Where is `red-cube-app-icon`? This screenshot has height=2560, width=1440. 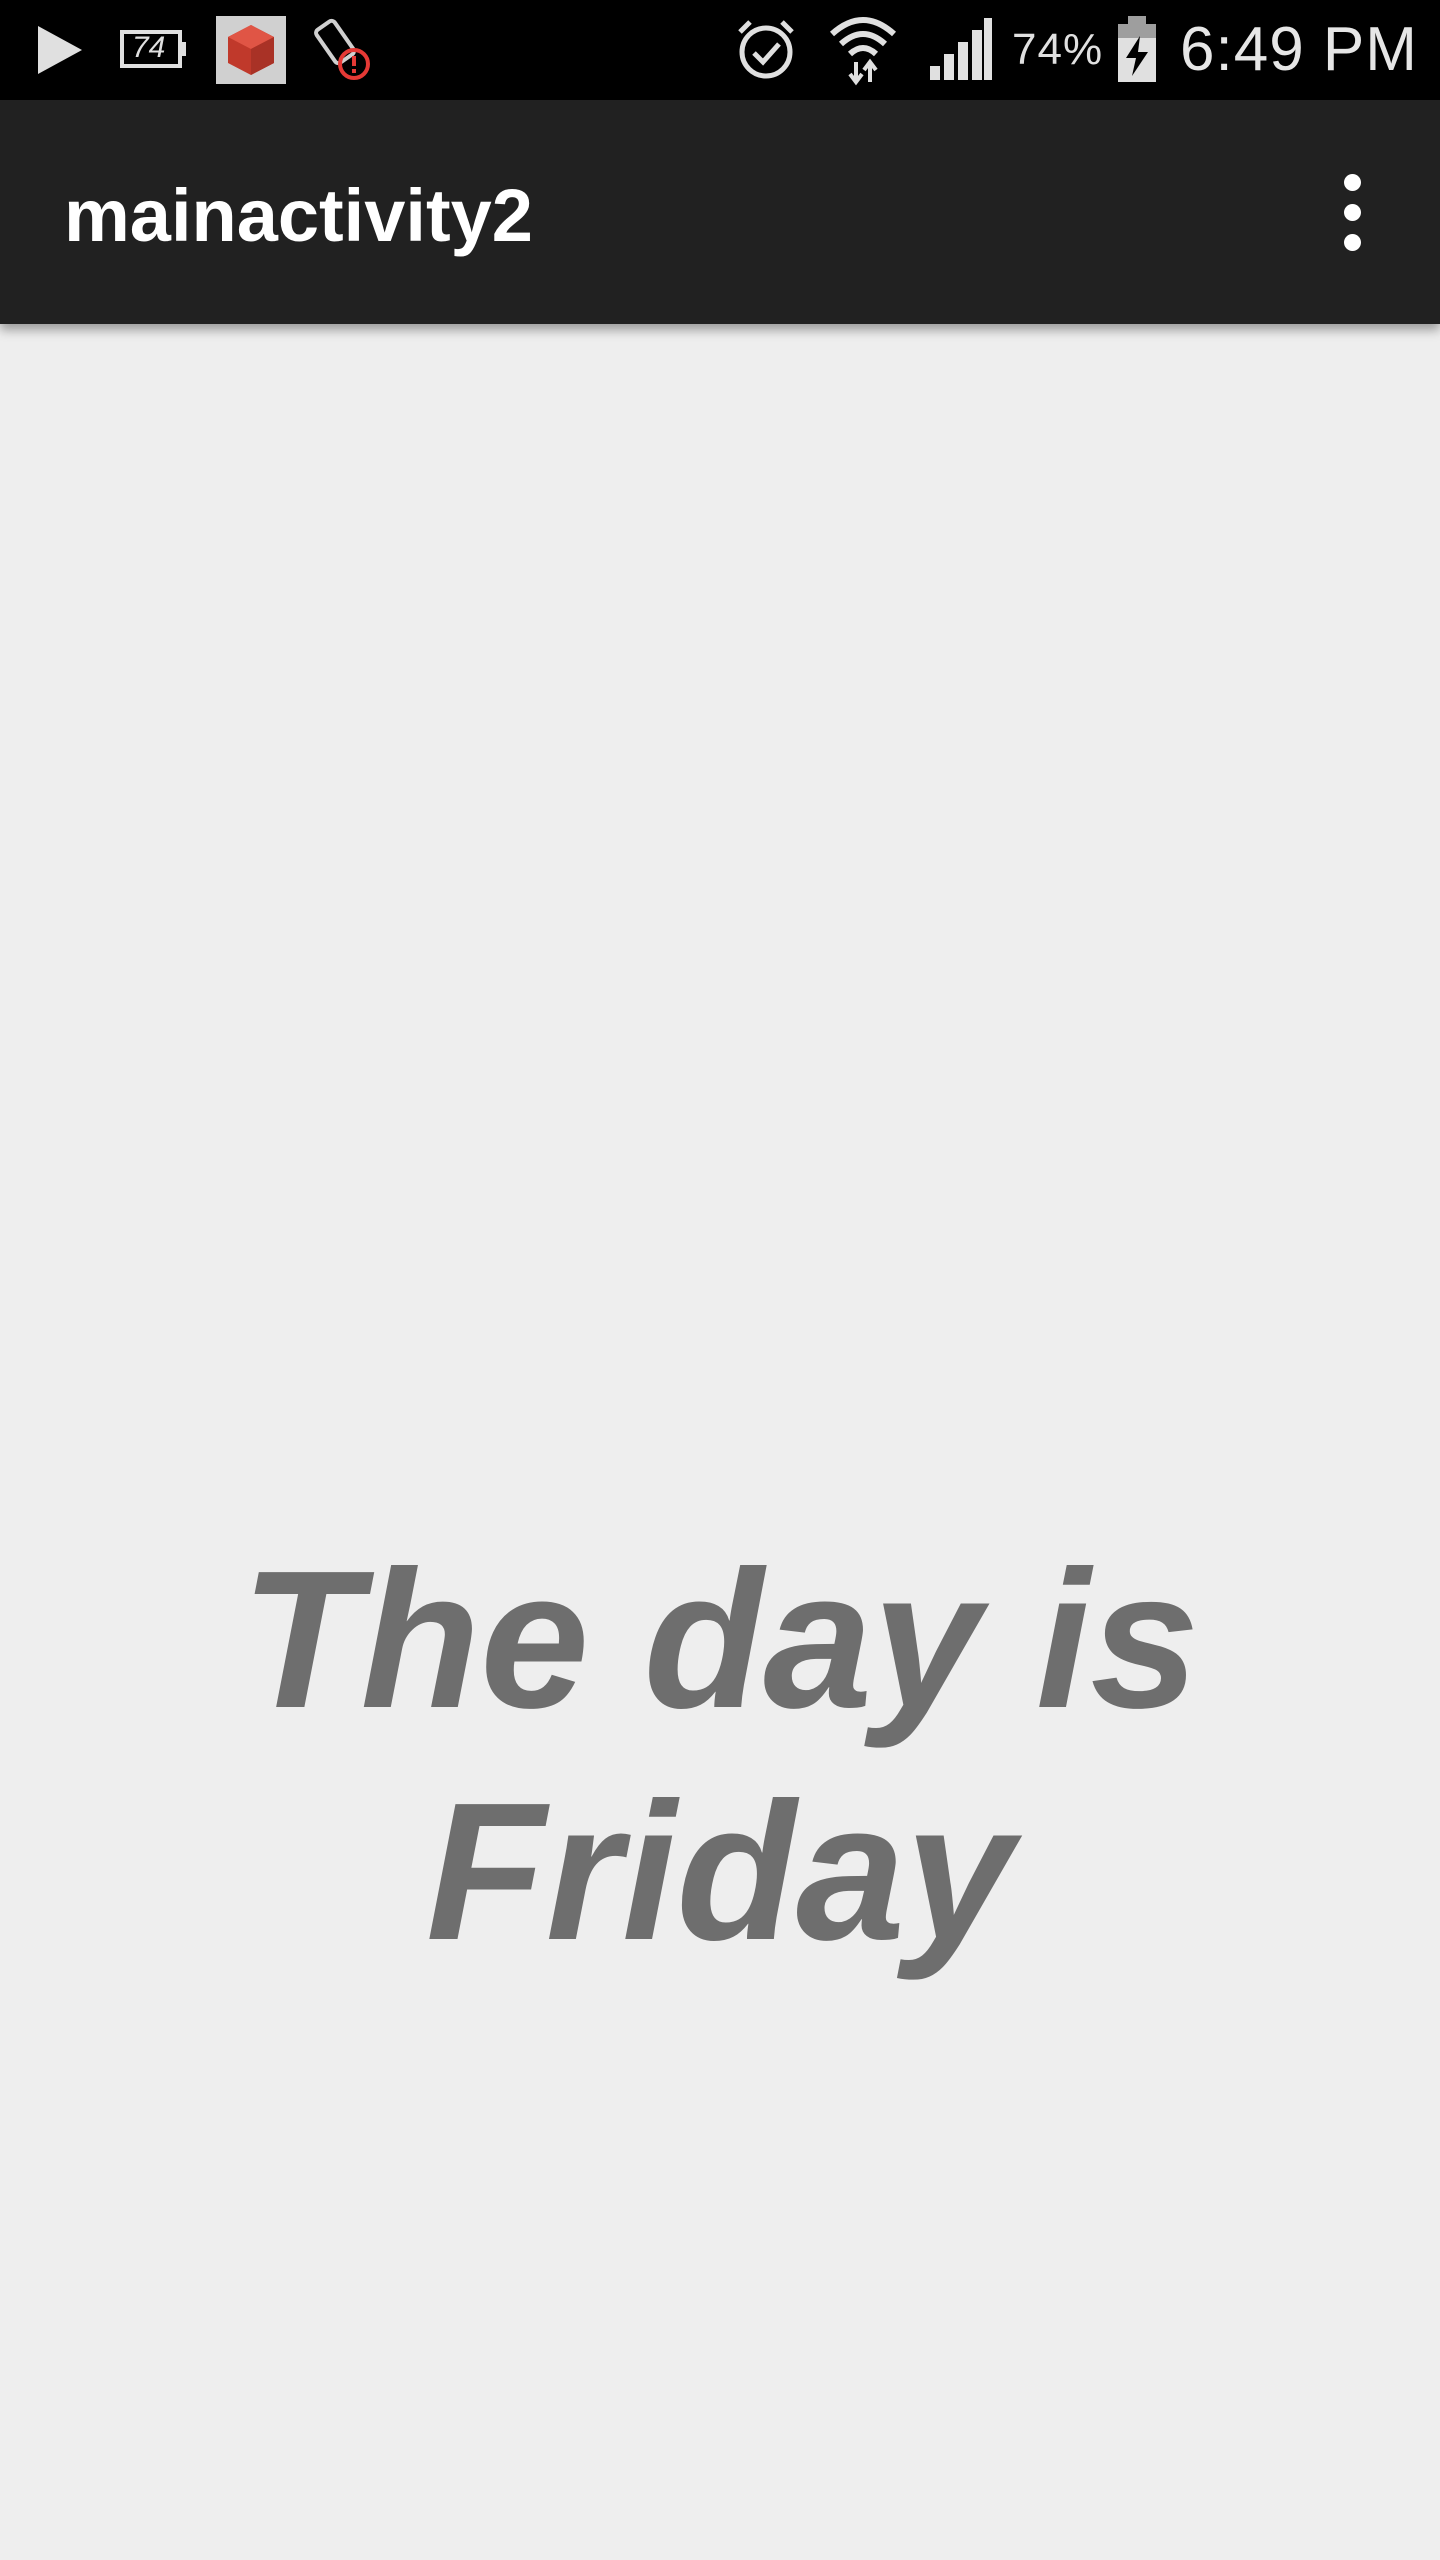
red-cube-app-icon is located at coordinates (251, 50).